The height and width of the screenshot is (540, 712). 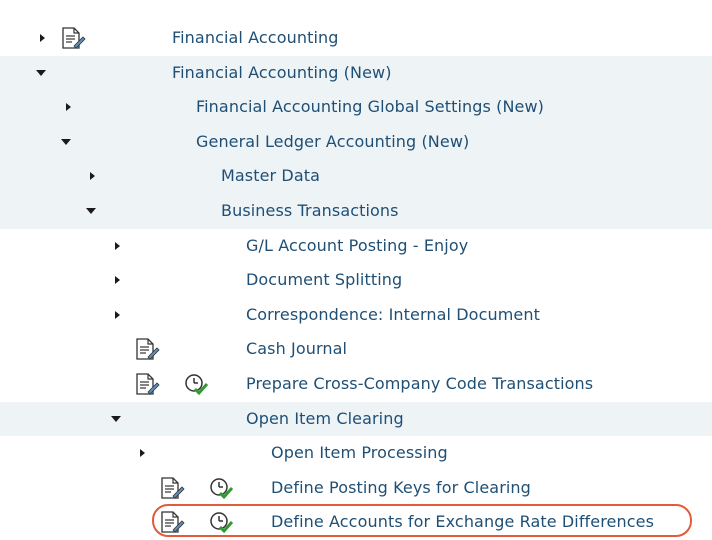 I want to click on tree-node-label: General Ledger Accounting (New), so click(x=332, y=142).